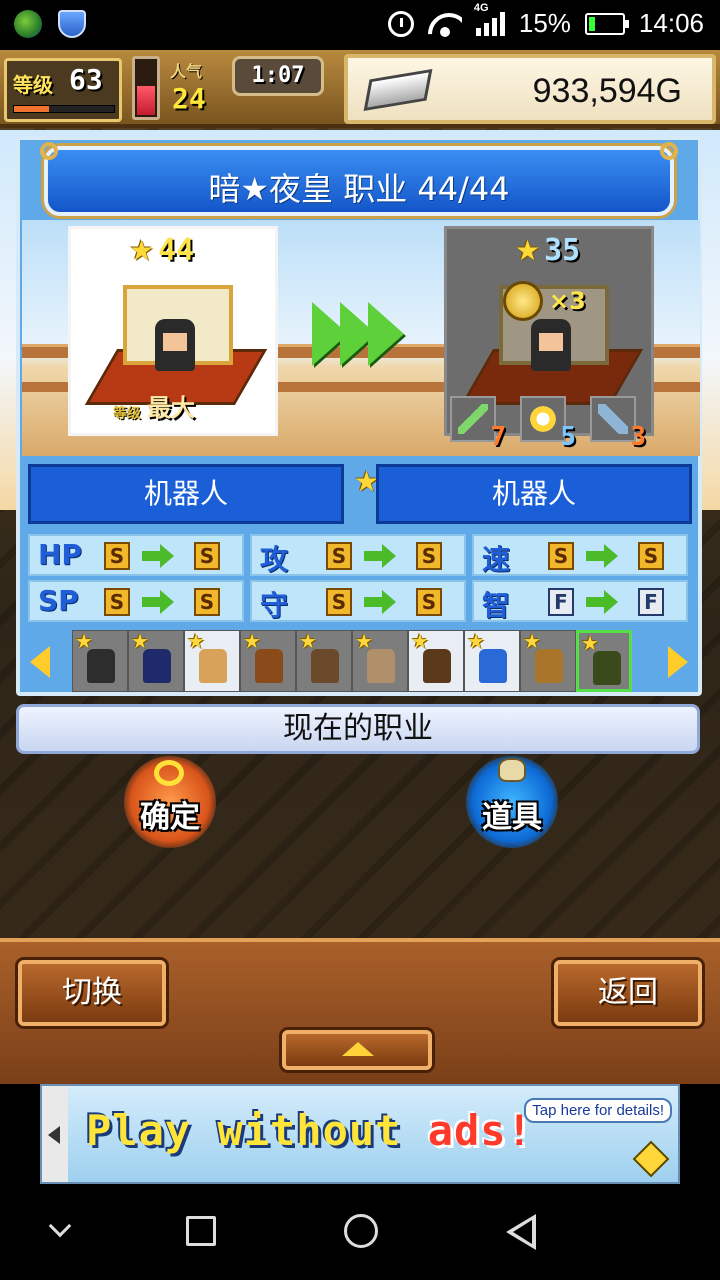  What do you see at coordinates (358, 555) in the screenshot?
I see `stat-attack: 攻 S S` at bounding box center [358, 555].